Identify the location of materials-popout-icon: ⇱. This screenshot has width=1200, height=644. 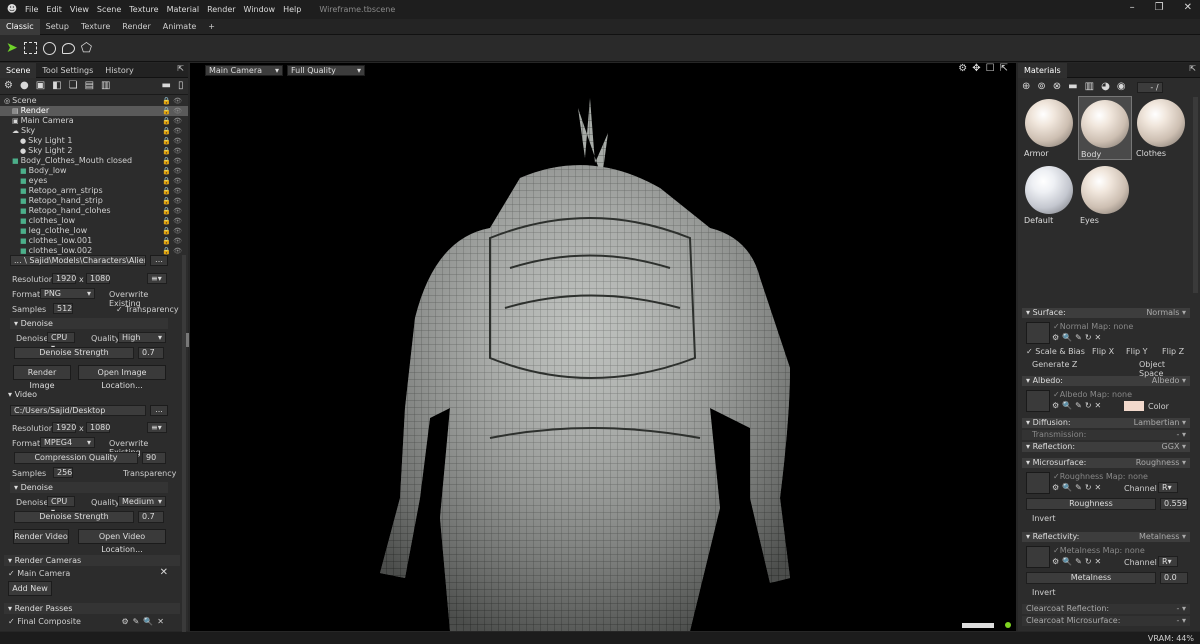
(1192, 69).